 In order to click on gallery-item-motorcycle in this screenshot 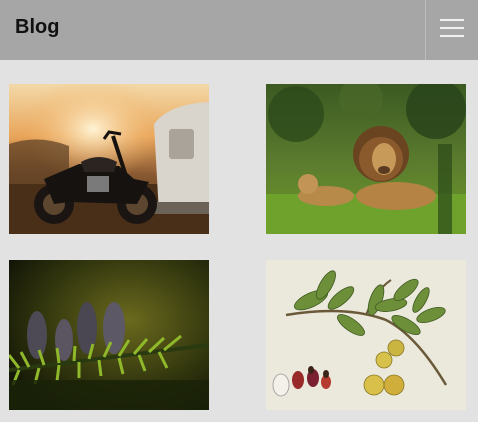, I will do `click(109, 159)`.